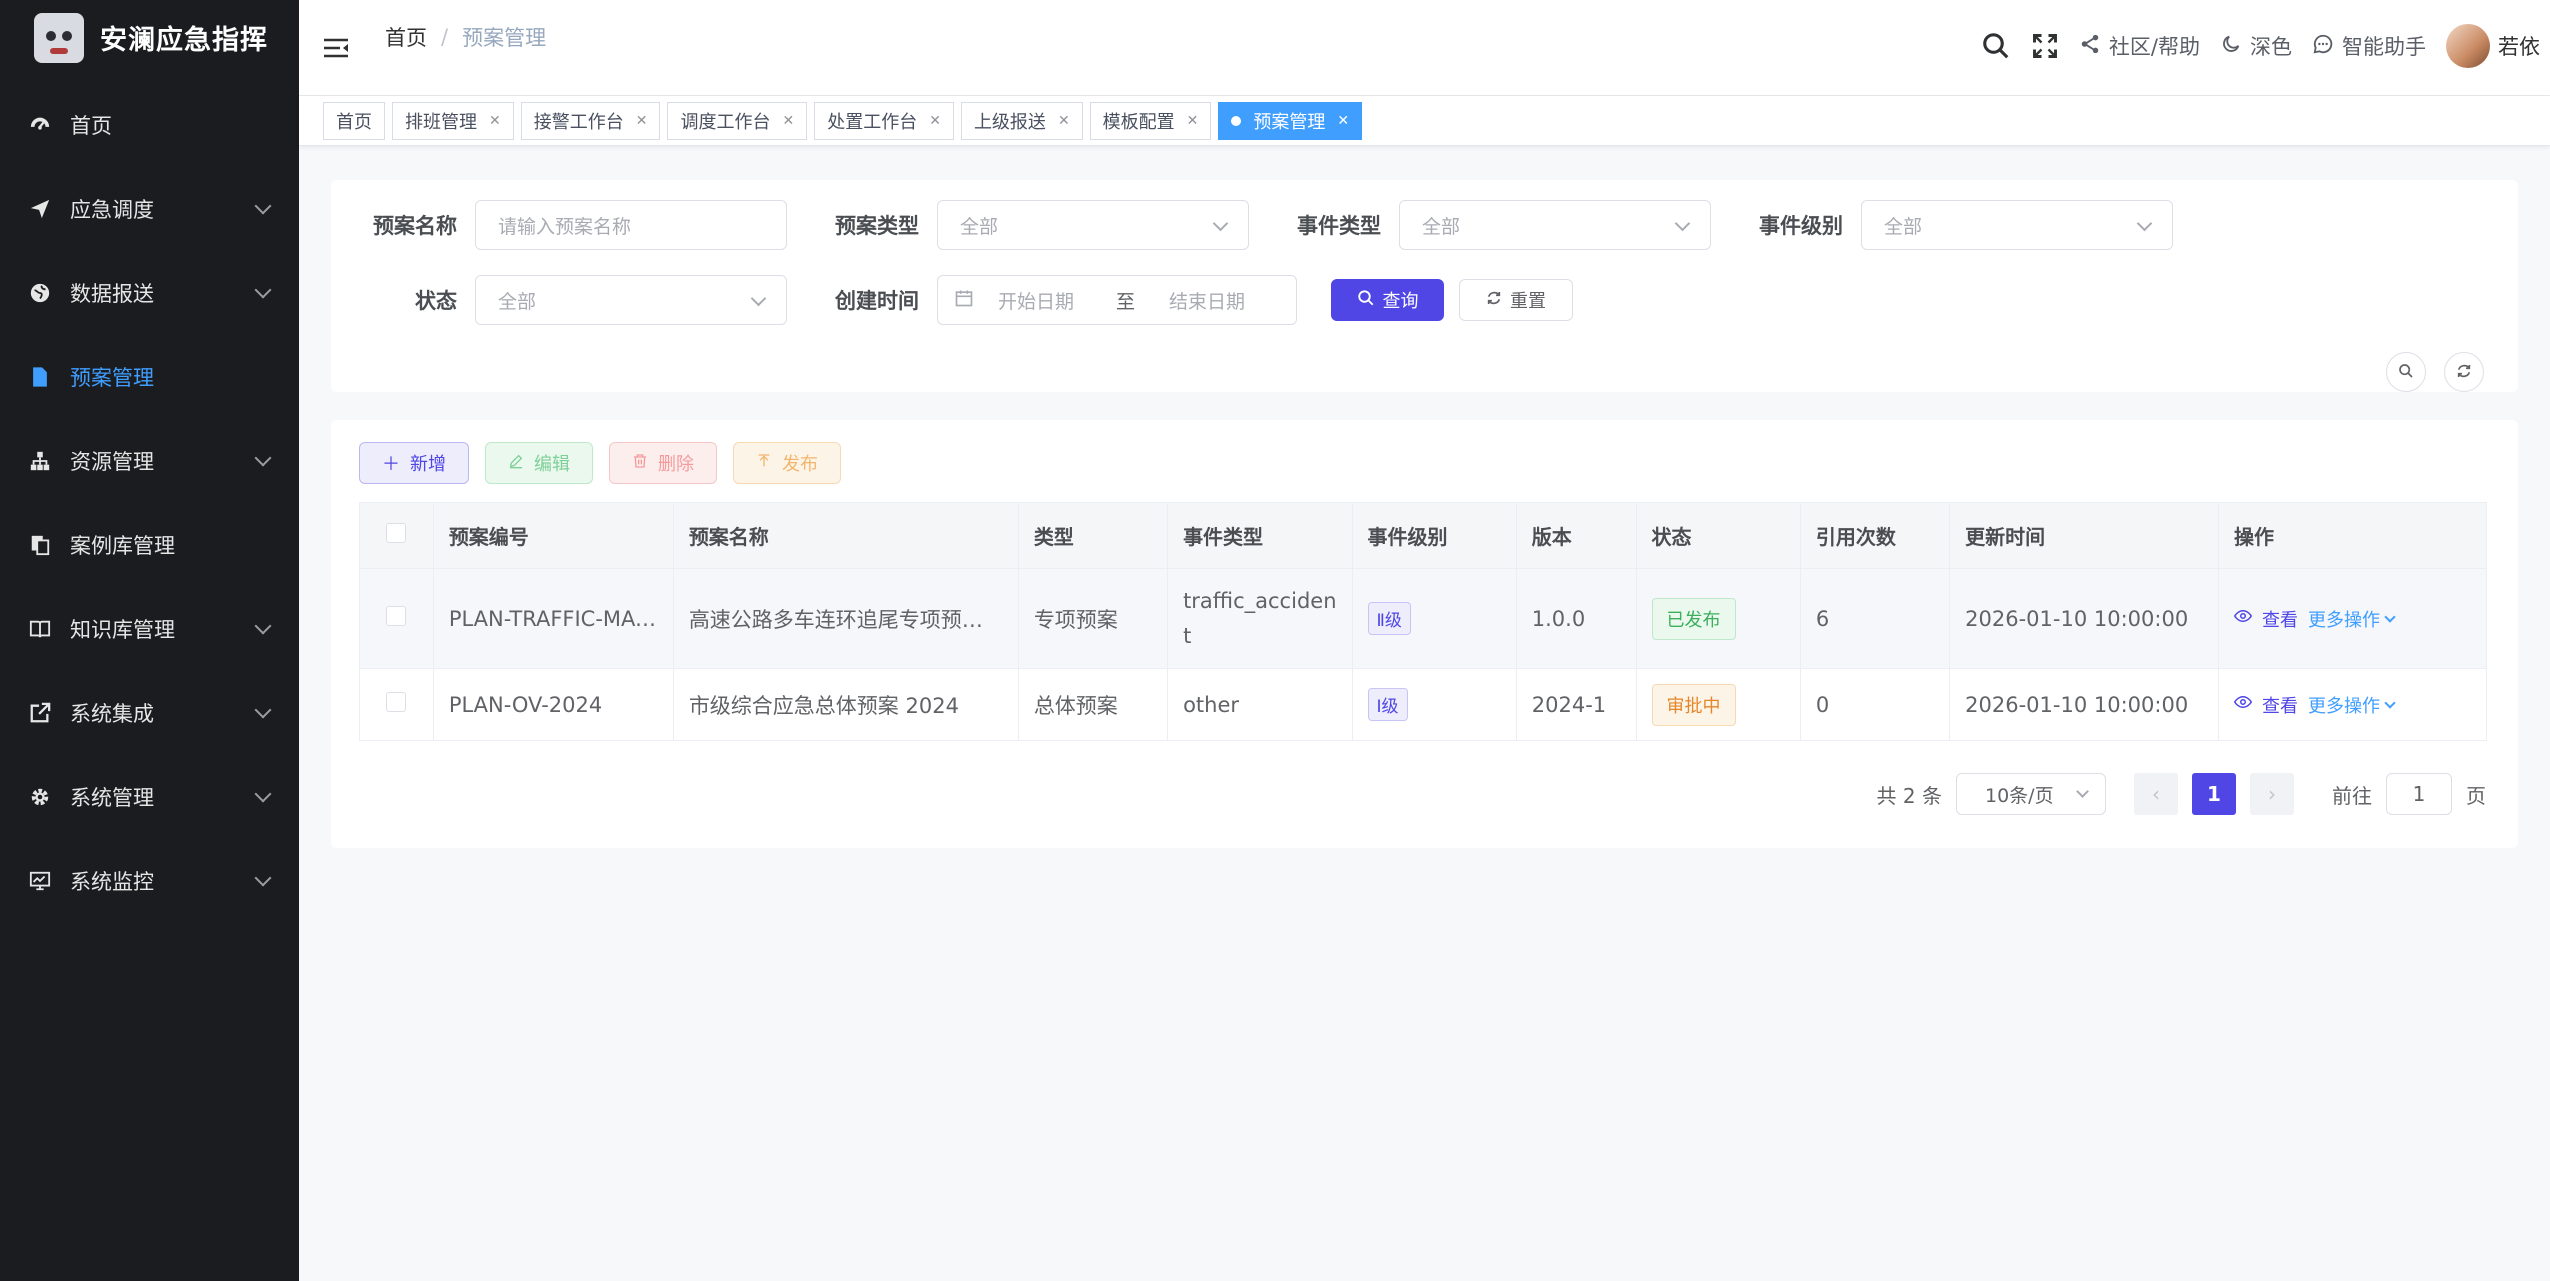 The image size is (2550, 1281). I want to click on reset-label: 重置, so click(1528, 301).